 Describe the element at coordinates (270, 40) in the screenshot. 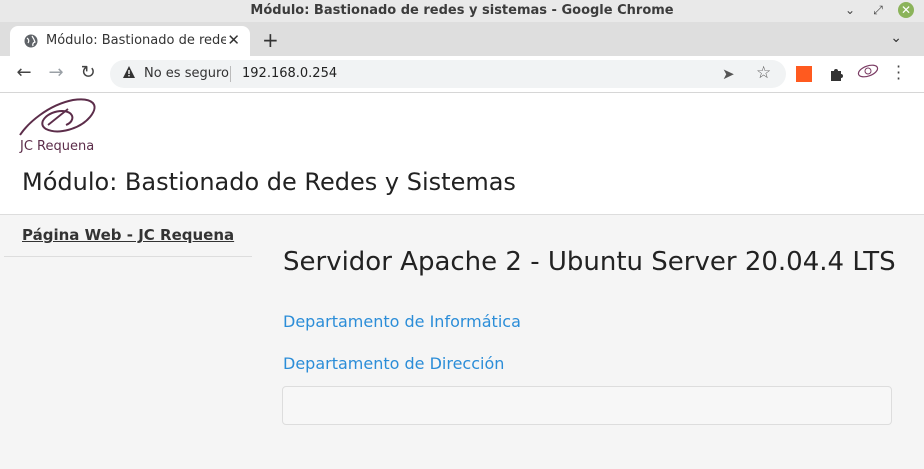

I see `plus-icon: +` at that location.